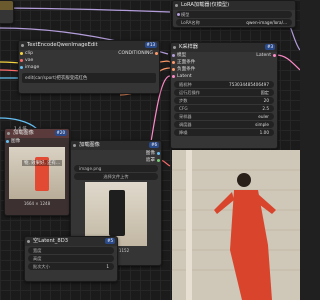  What do you see at coordinates (110, 241) in the screenshot?
I see `node-id-badge: #5` at bounding box center [110, 241].